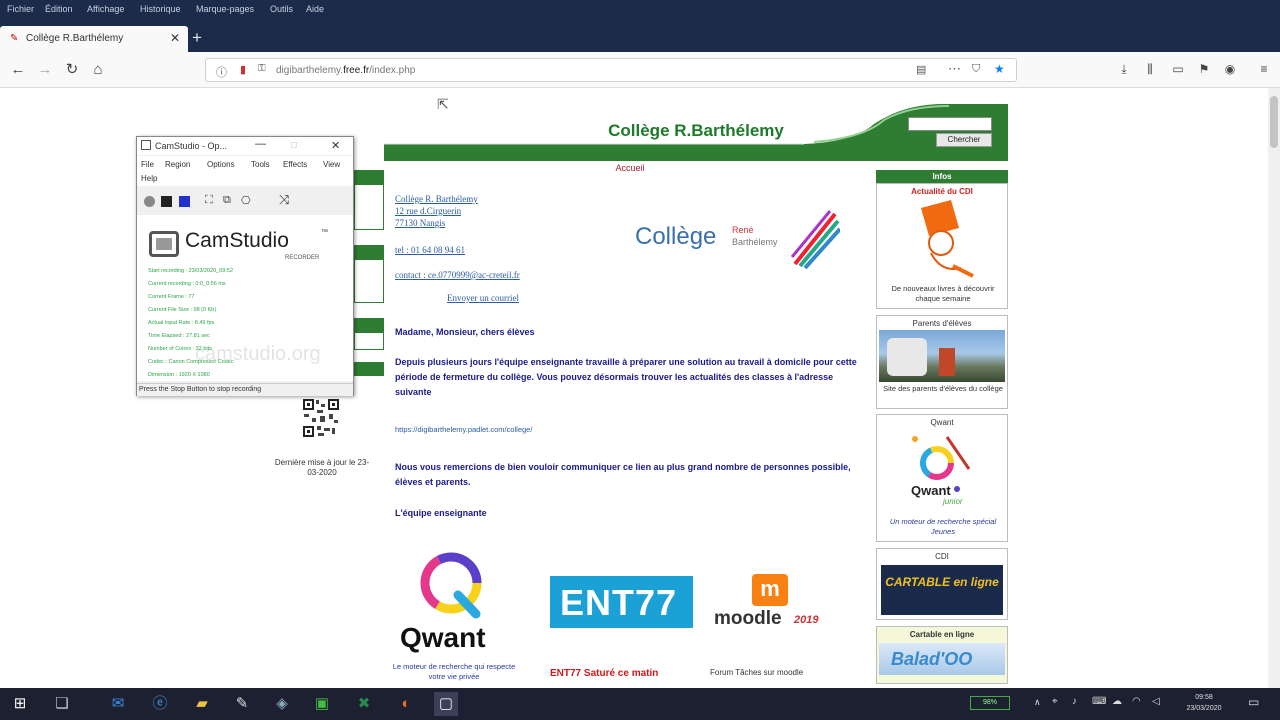 The height and width of the screenshot is (720, 1280). I want to click on cam-menu-file: File, so click(147, 164).